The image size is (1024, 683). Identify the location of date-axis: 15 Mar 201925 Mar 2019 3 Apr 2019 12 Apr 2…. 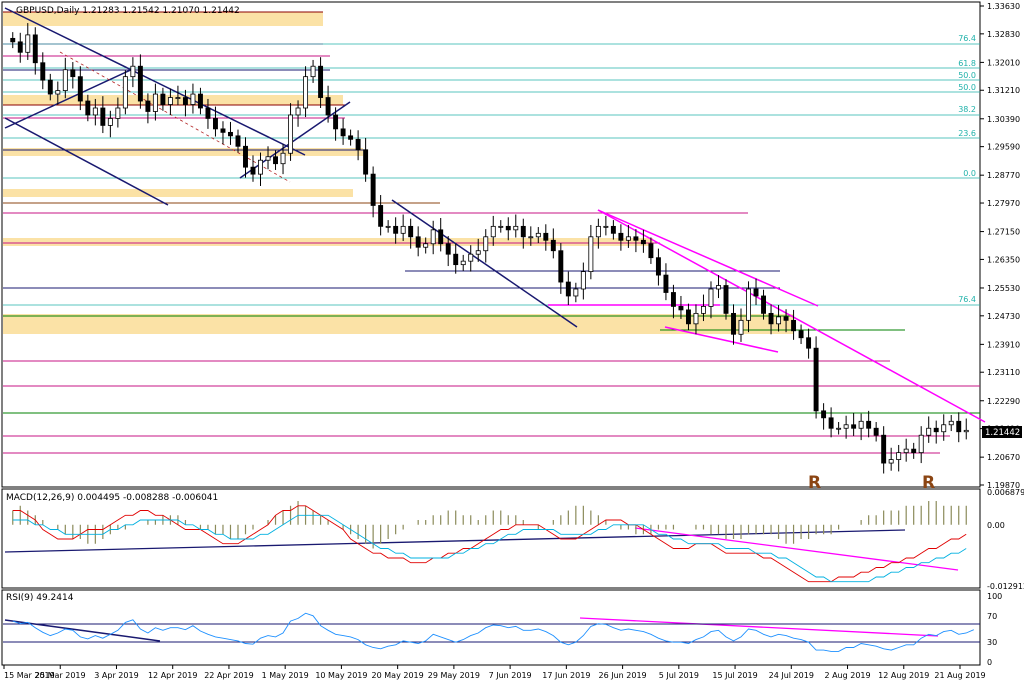
(494, 672).